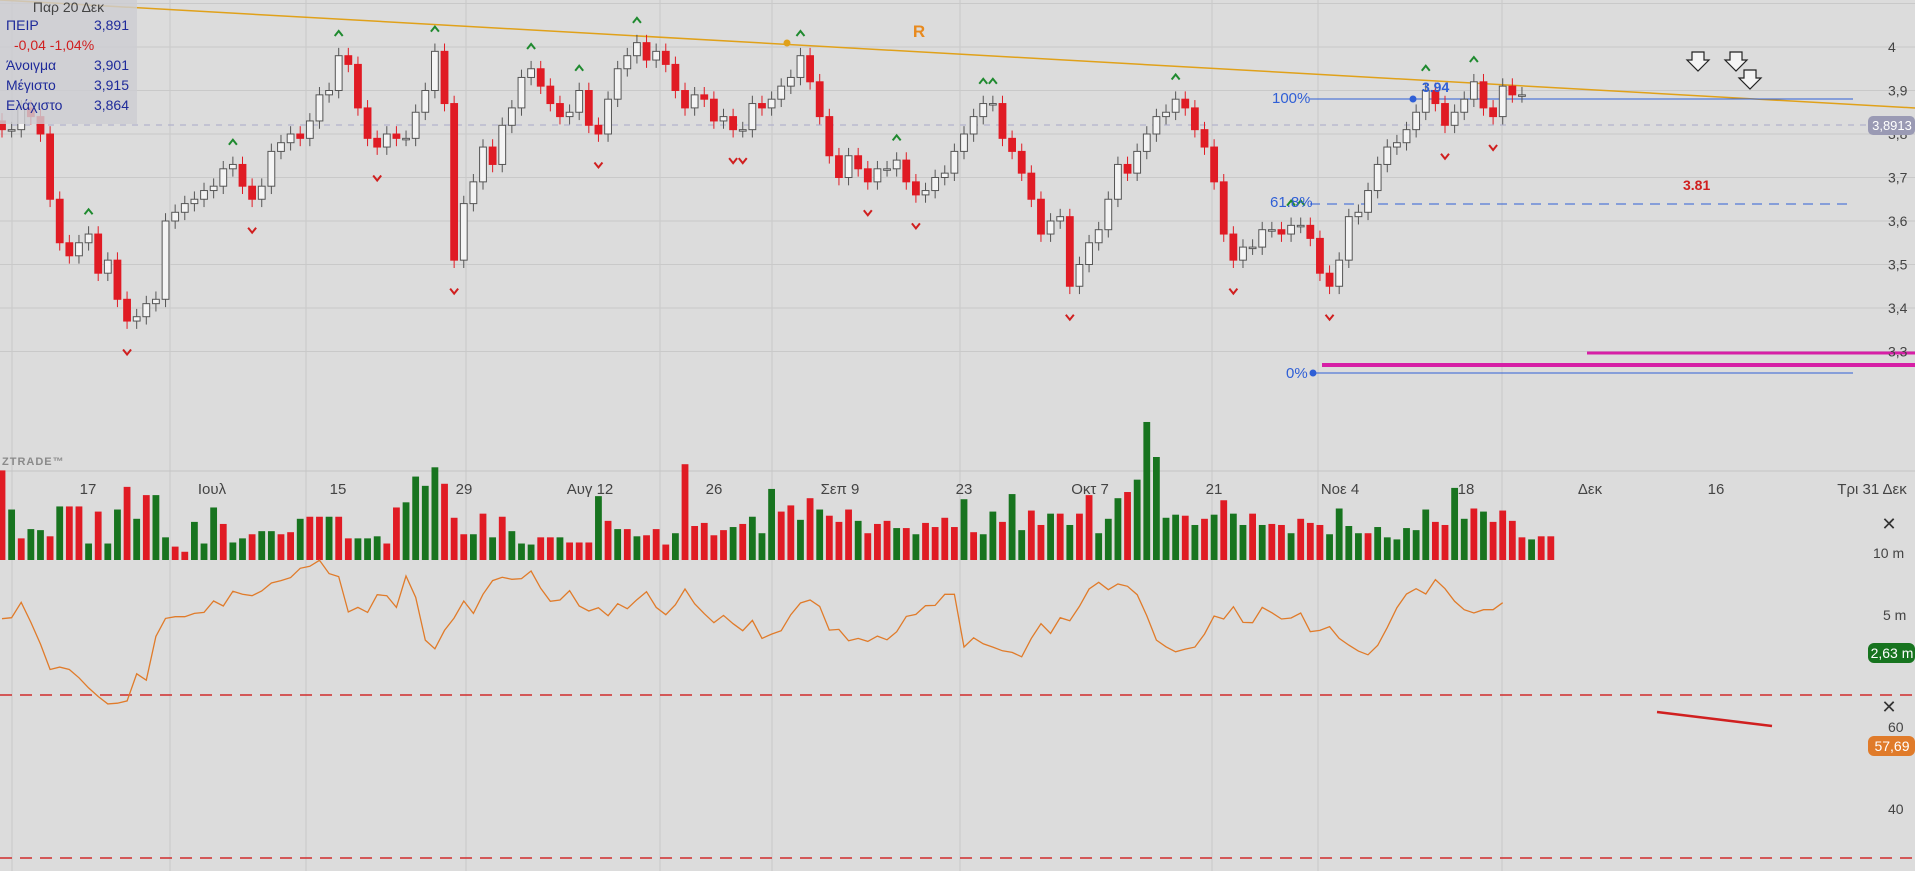 The height and width of the screenshot is (871, 1915). I want to click on date-axis-label: Οκτ 7, so click(1090, 489).